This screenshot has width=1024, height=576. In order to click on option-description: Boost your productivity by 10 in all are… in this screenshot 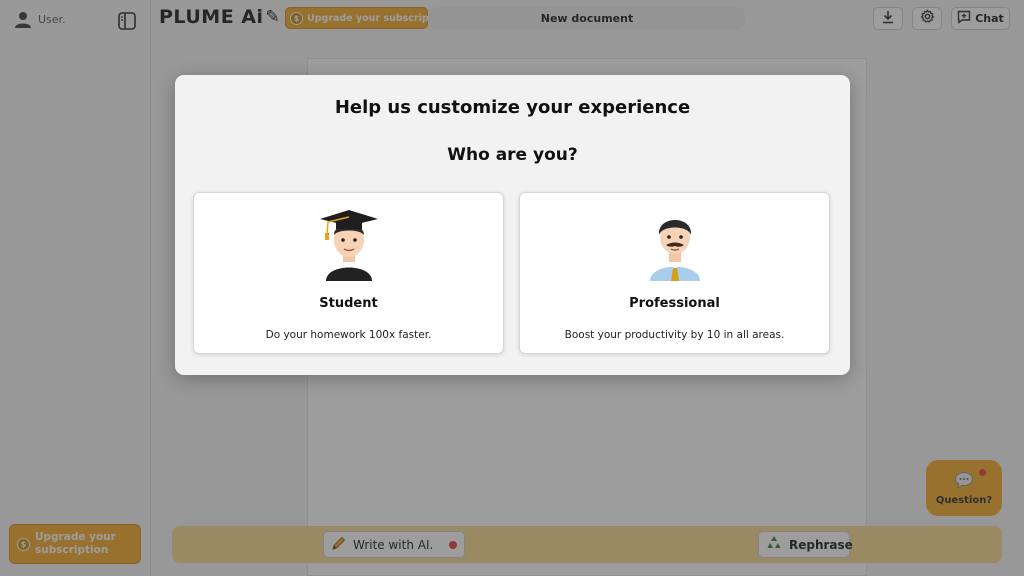, I will do `click(674, 335)`.